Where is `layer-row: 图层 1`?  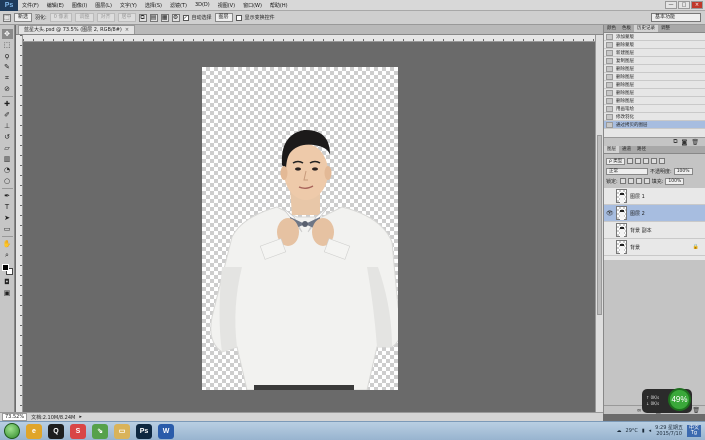 layer-row: 图层 1 is located at coordinates (654, 196).